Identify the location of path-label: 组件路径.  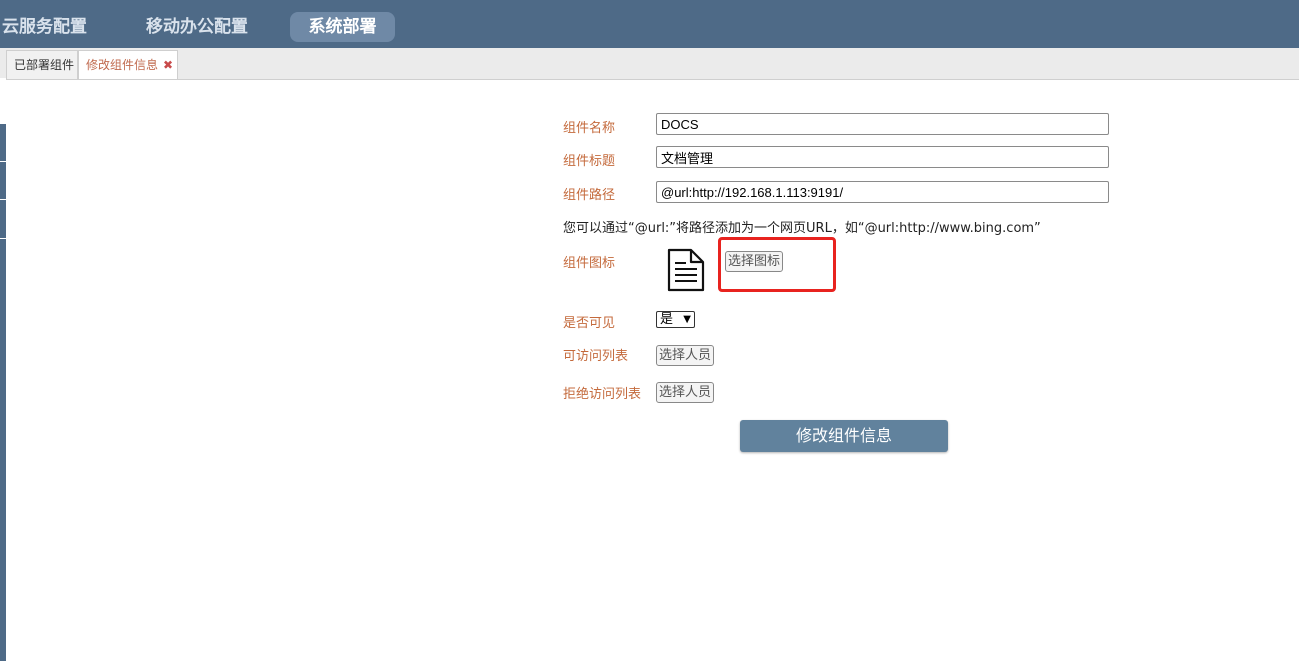
(589, 195).